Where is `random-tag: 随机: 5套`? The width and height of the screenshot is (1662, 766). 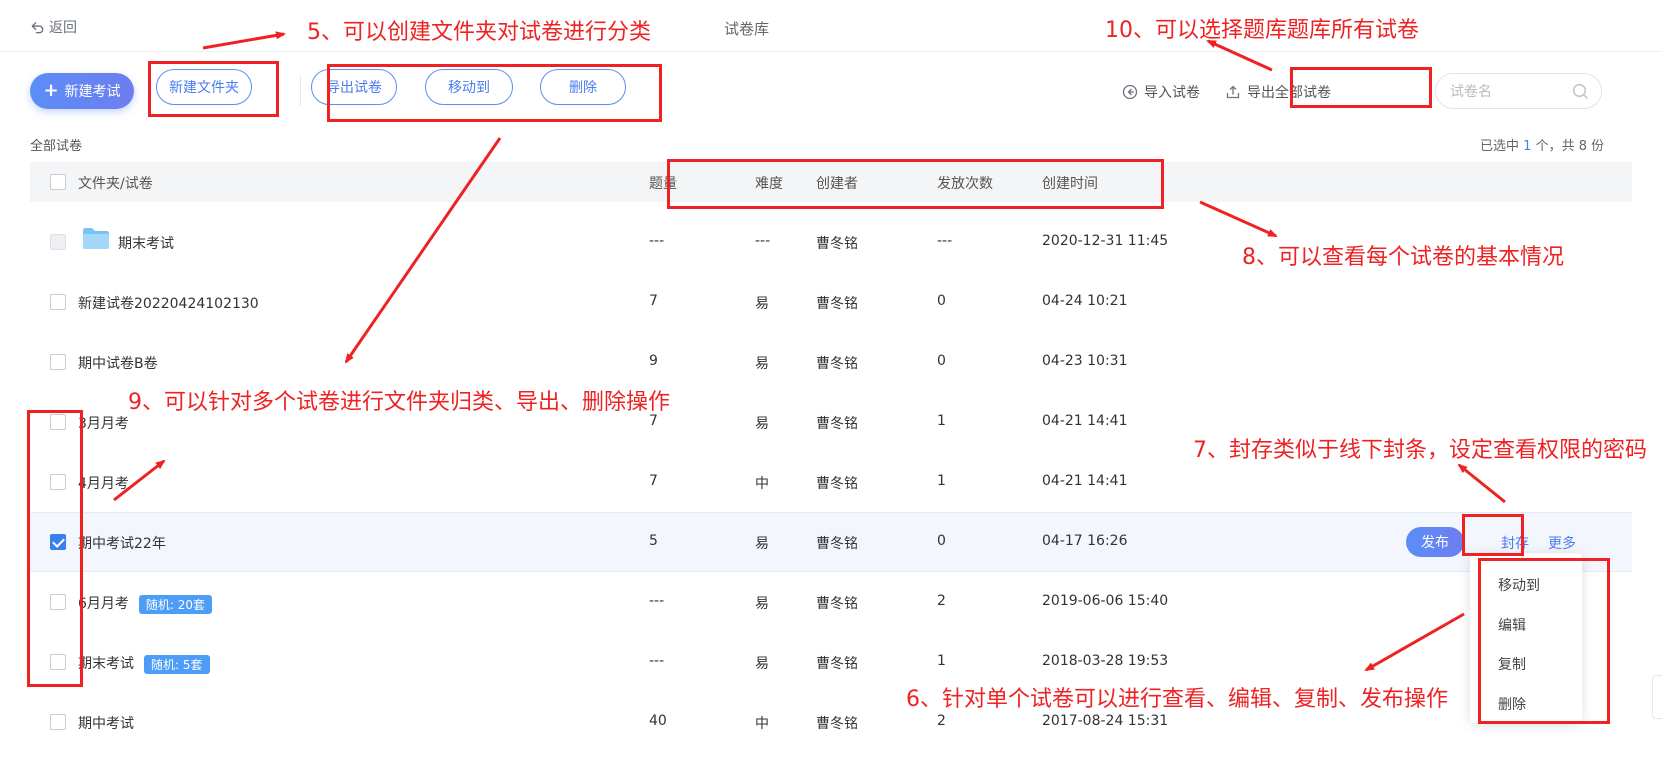
random-tag: 随机: 5套 is located at coordinates (177, 664).